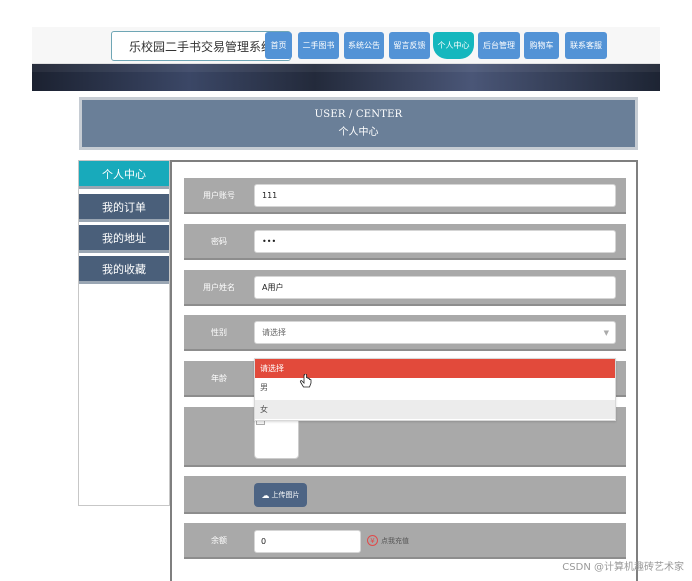 The height and width of the screenshot is (581, 692). I want to click on form-row-account: 用户账号 111, so click(405, 196).